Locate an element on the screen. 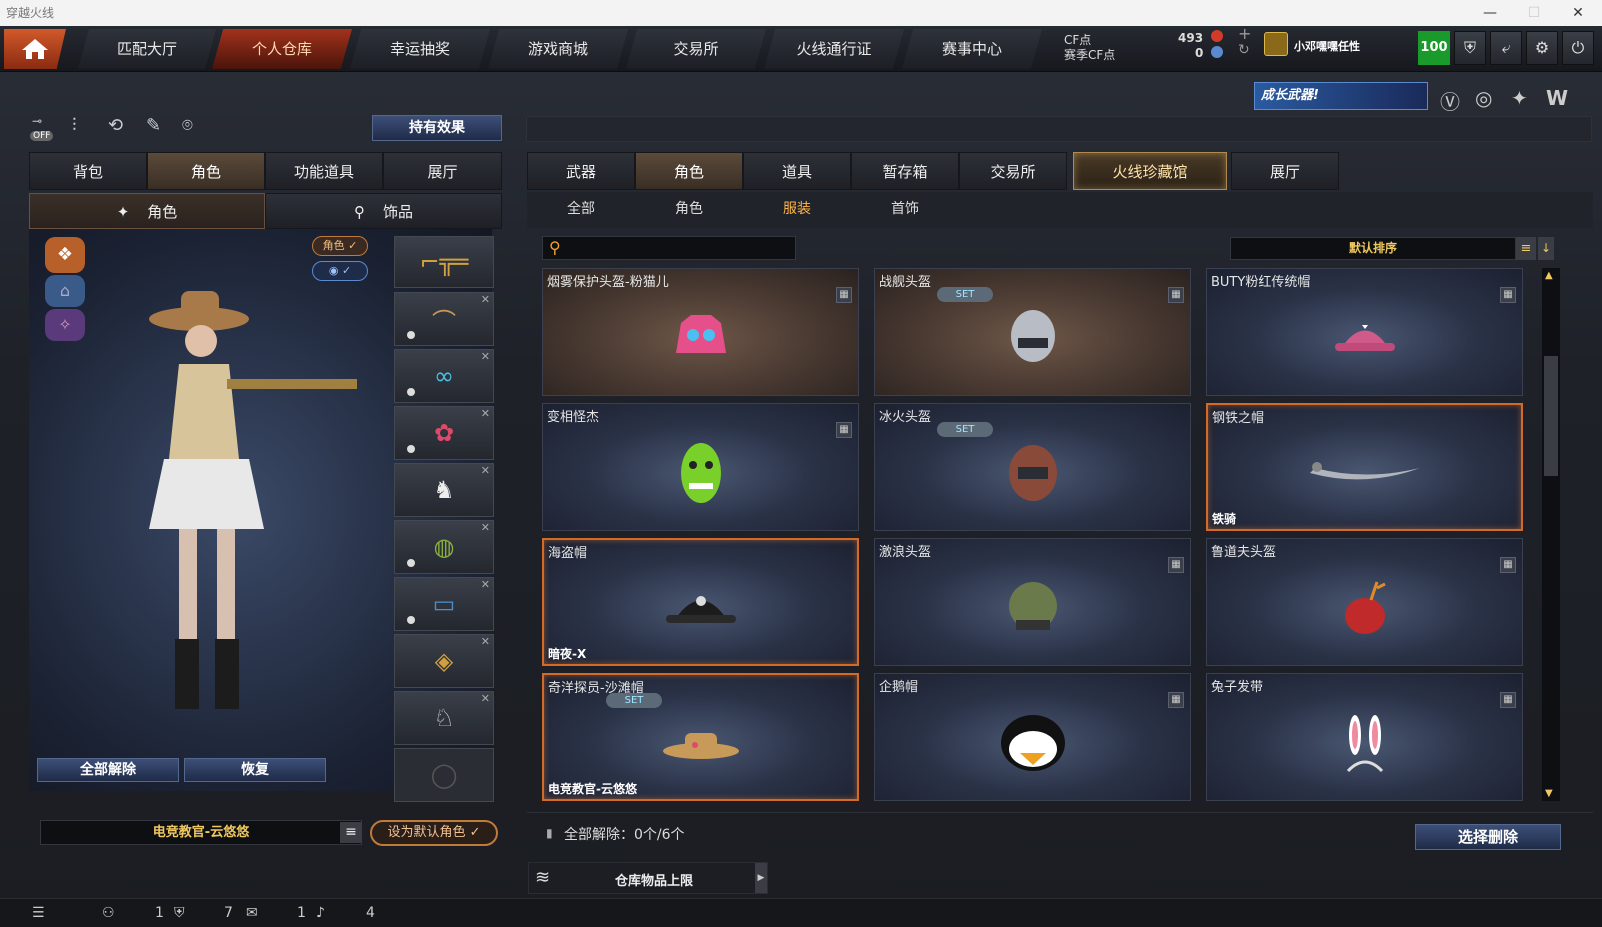  user-name: 小邓嘿嘿任性 is located at coordinates (1327, 46).